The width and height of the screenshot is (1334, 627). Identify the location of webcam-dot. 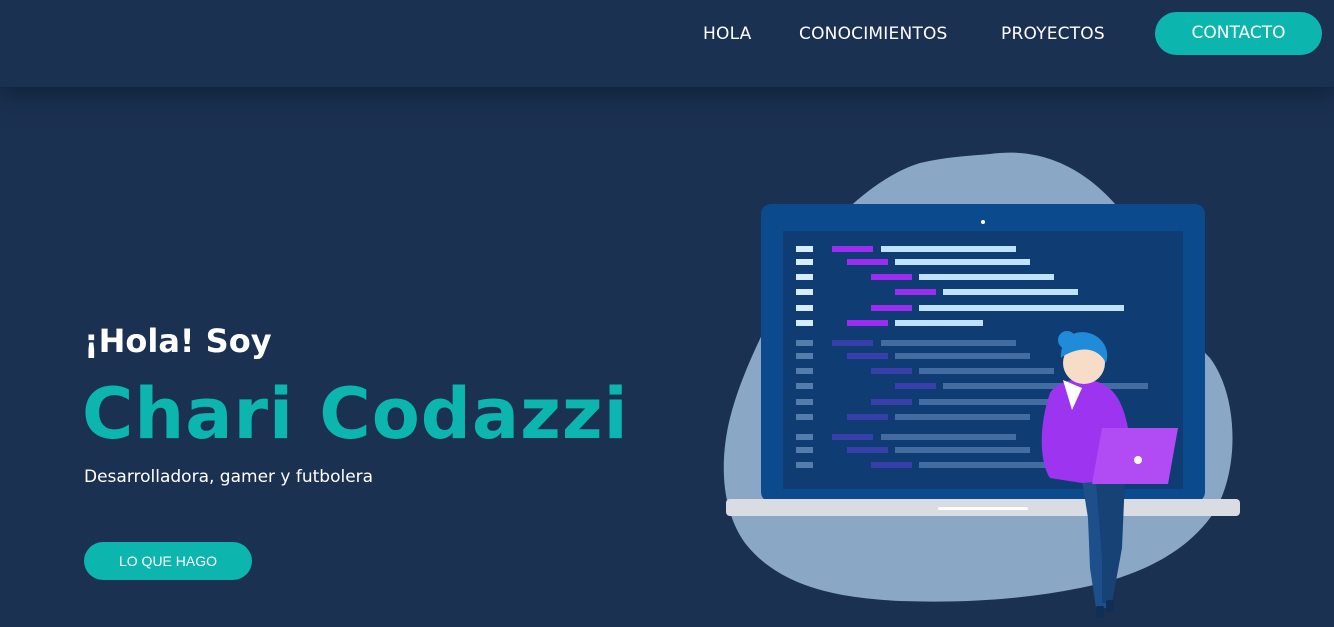
(983, 222).